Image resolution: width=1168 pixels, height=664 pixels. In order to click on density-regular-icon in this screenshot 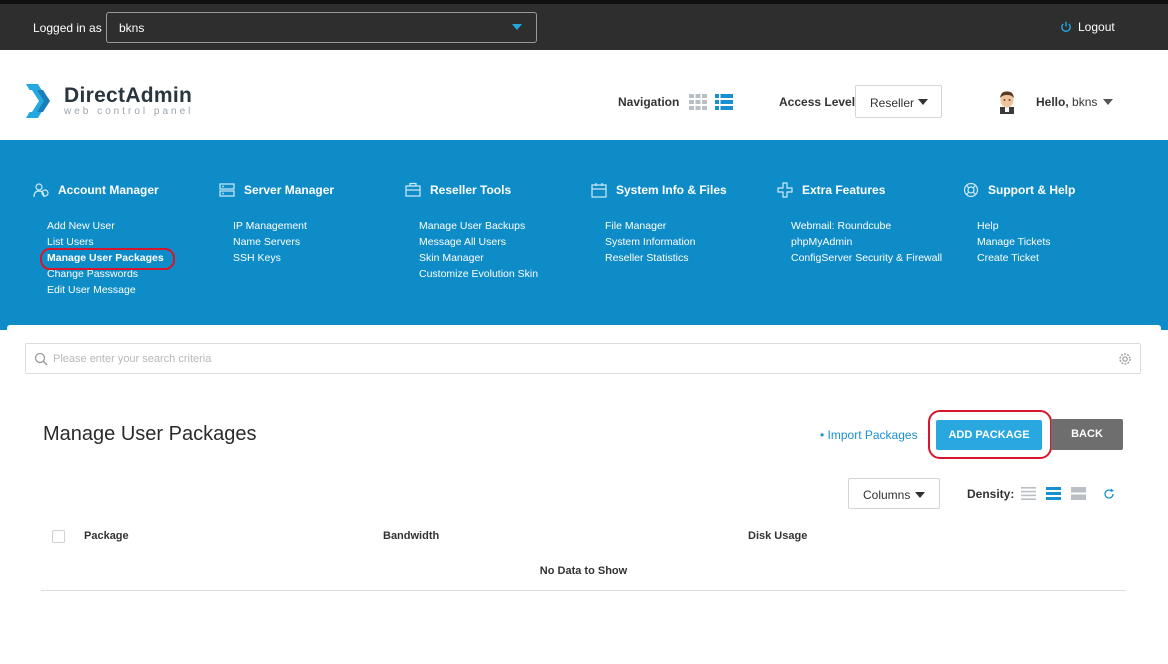, I will do `click(1053, 493)`.